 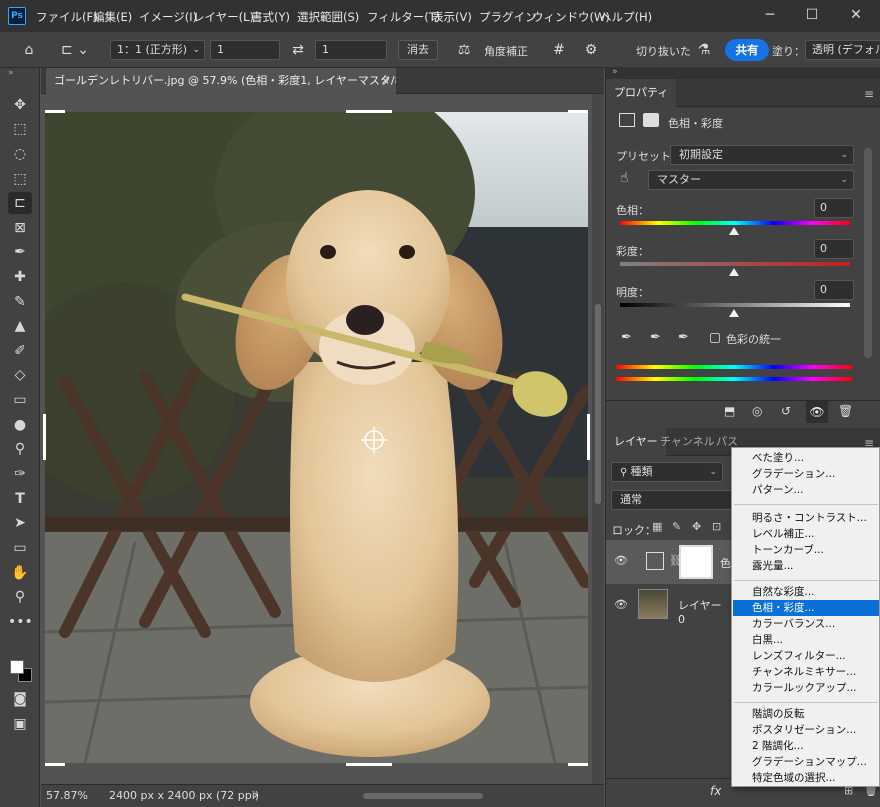 I want to click on visibility-eye-icon: 👁, so click(x=817, y=412).